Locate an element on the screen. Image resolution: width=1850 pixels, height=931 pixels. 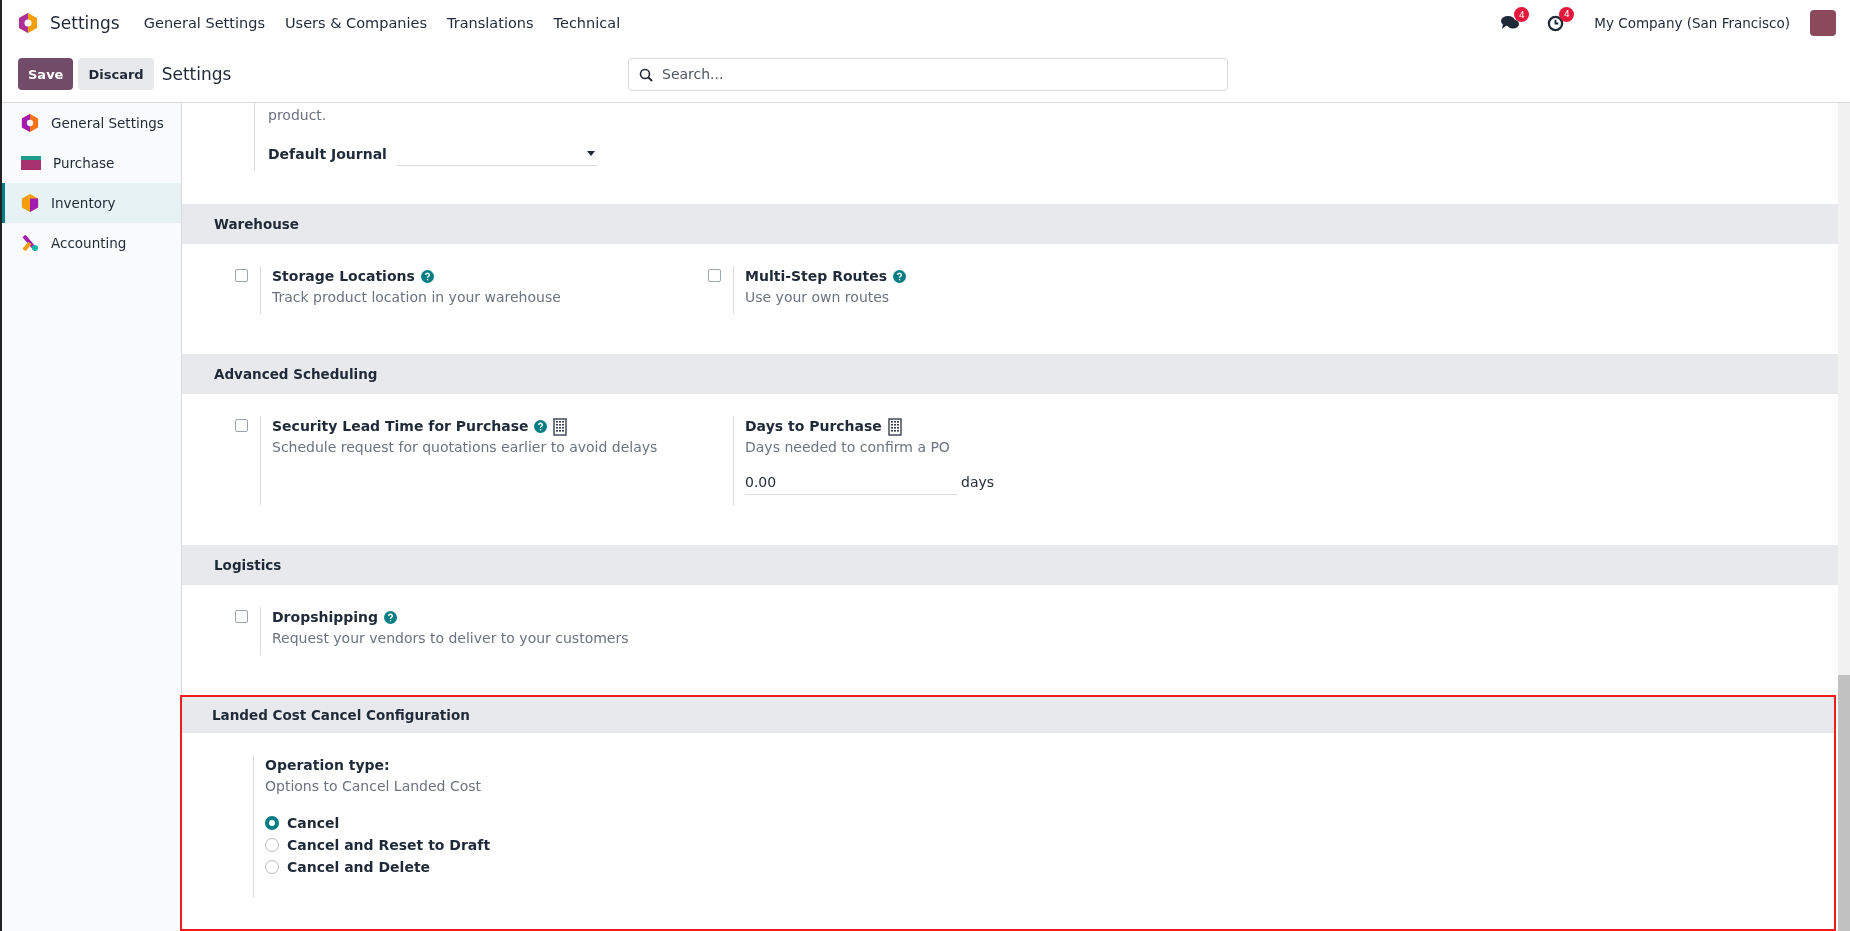
setting-label: Security Lead Time for Purchase is located at coordinates (400, 426).